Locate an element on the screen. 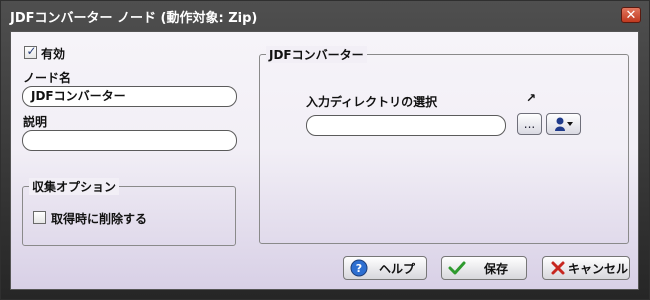  window-title: JDFコンバーター ノード (動作対象: Zip) is located at coordinates (134, 18).